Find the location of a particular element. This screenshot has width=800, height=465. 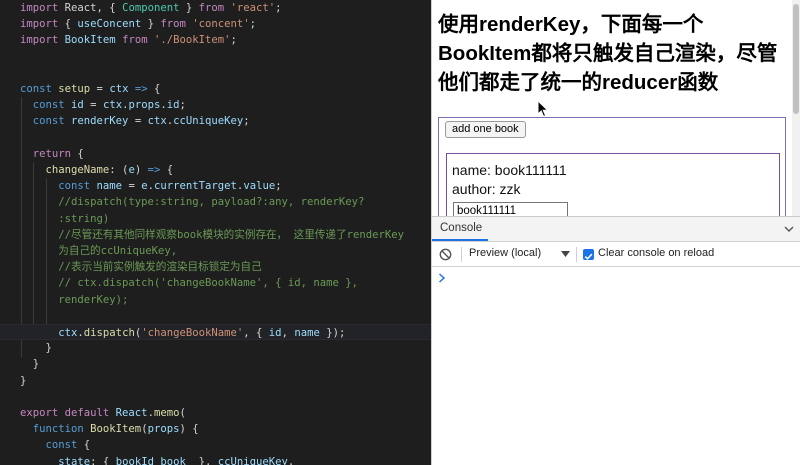

code-token: renderKey is located at coordinates (99, 121).